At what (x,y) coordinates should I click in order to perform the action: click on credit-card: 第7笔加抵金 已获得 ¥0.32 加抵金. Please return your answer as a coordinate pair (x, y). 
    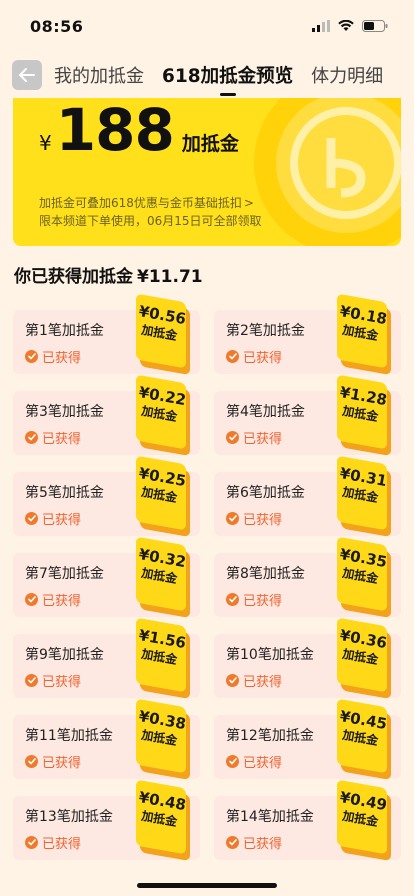
    Looking at the image, I should click on (106, 576).